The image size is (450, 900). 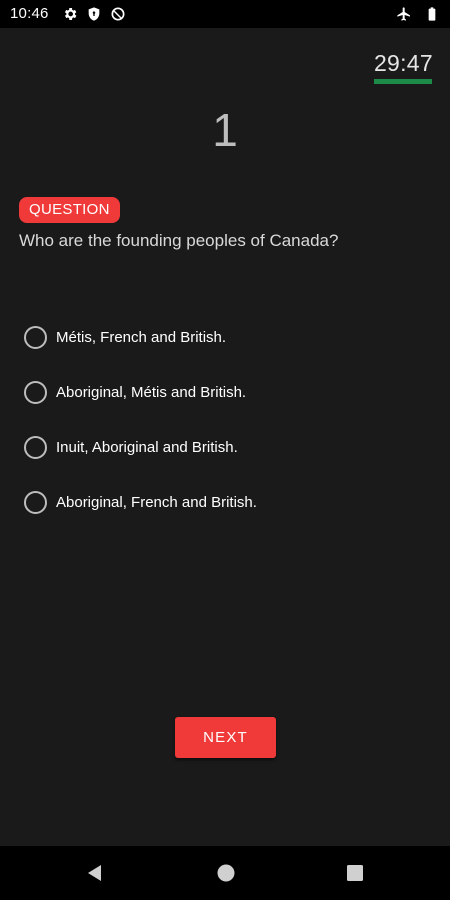 I want to click on back-icon, so click(x=95, y=873).